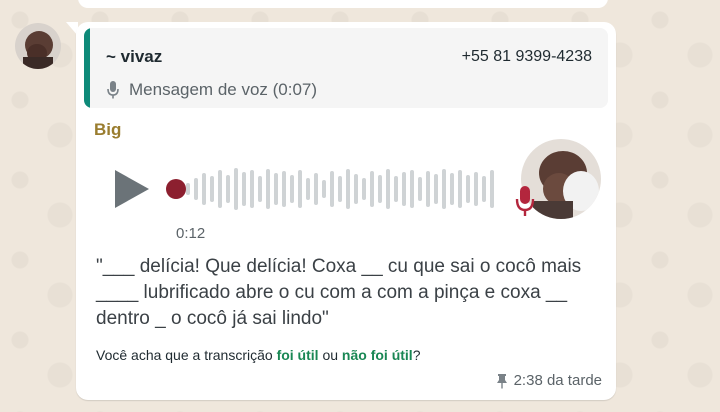 The width and height of the screenshot is (720, 412). Describe the element at coordinates (107, 130) in the screenshot. I see `message-sender-name: Big` at that location.